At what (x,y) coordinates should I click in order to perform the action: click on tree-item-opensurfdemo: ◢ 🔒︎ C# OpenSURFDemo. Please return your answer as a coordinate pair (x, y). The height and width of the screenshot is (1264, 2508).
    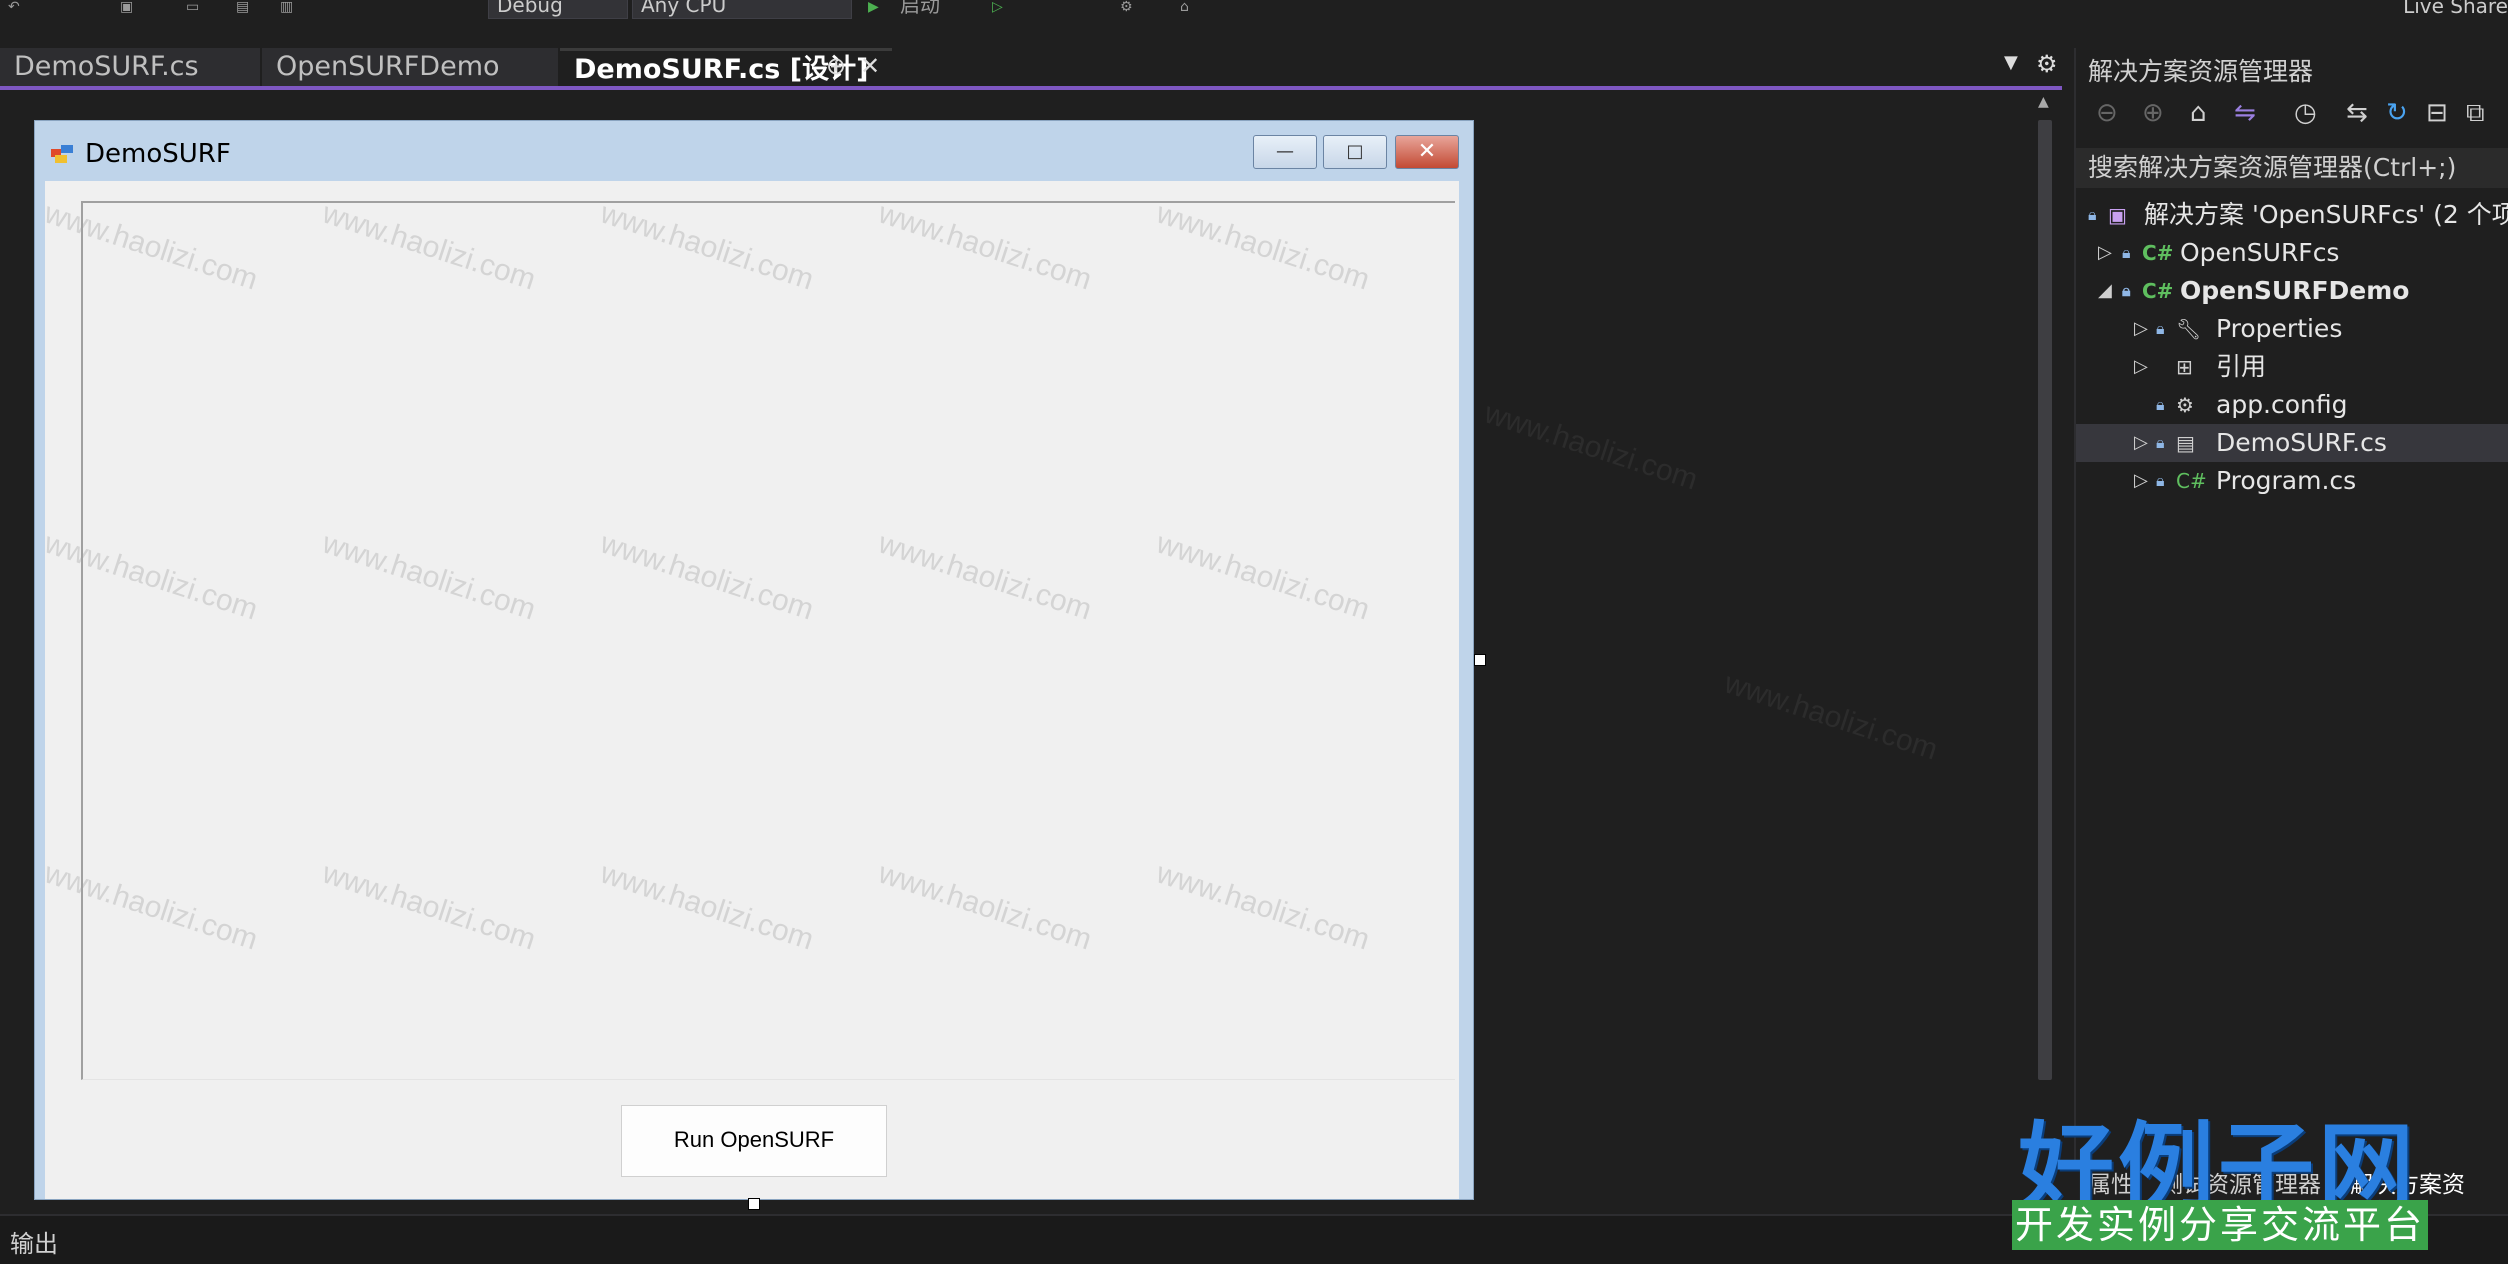
    Looking at the image, I should click on (2292, 291).